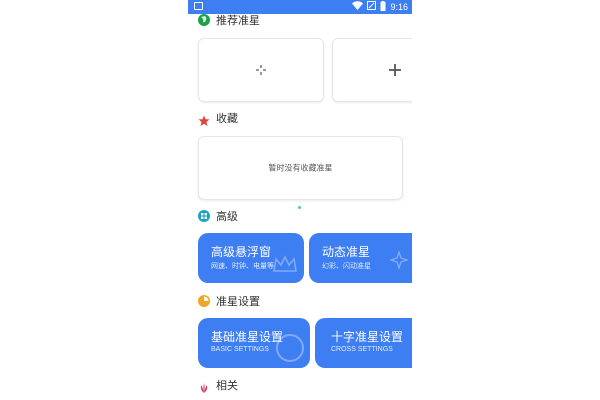 This screenshot has height=400, width=600. What do you see at coordinates (240, 349) in the screenshot?
I see `card-subtitle: BASIC SETTINGS` at bounding box center [240, 349].